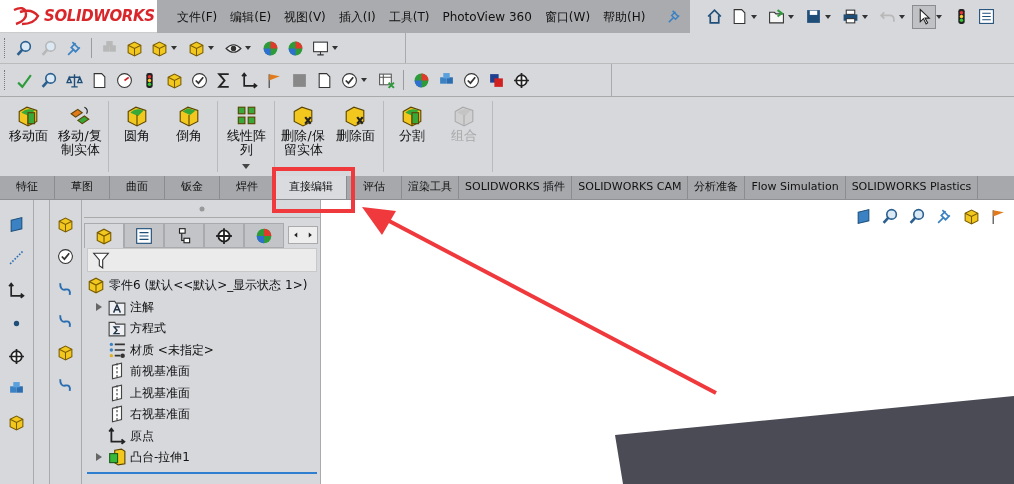  I want to click on ribbon-button: 移动/复制实体, so click(80, 137).